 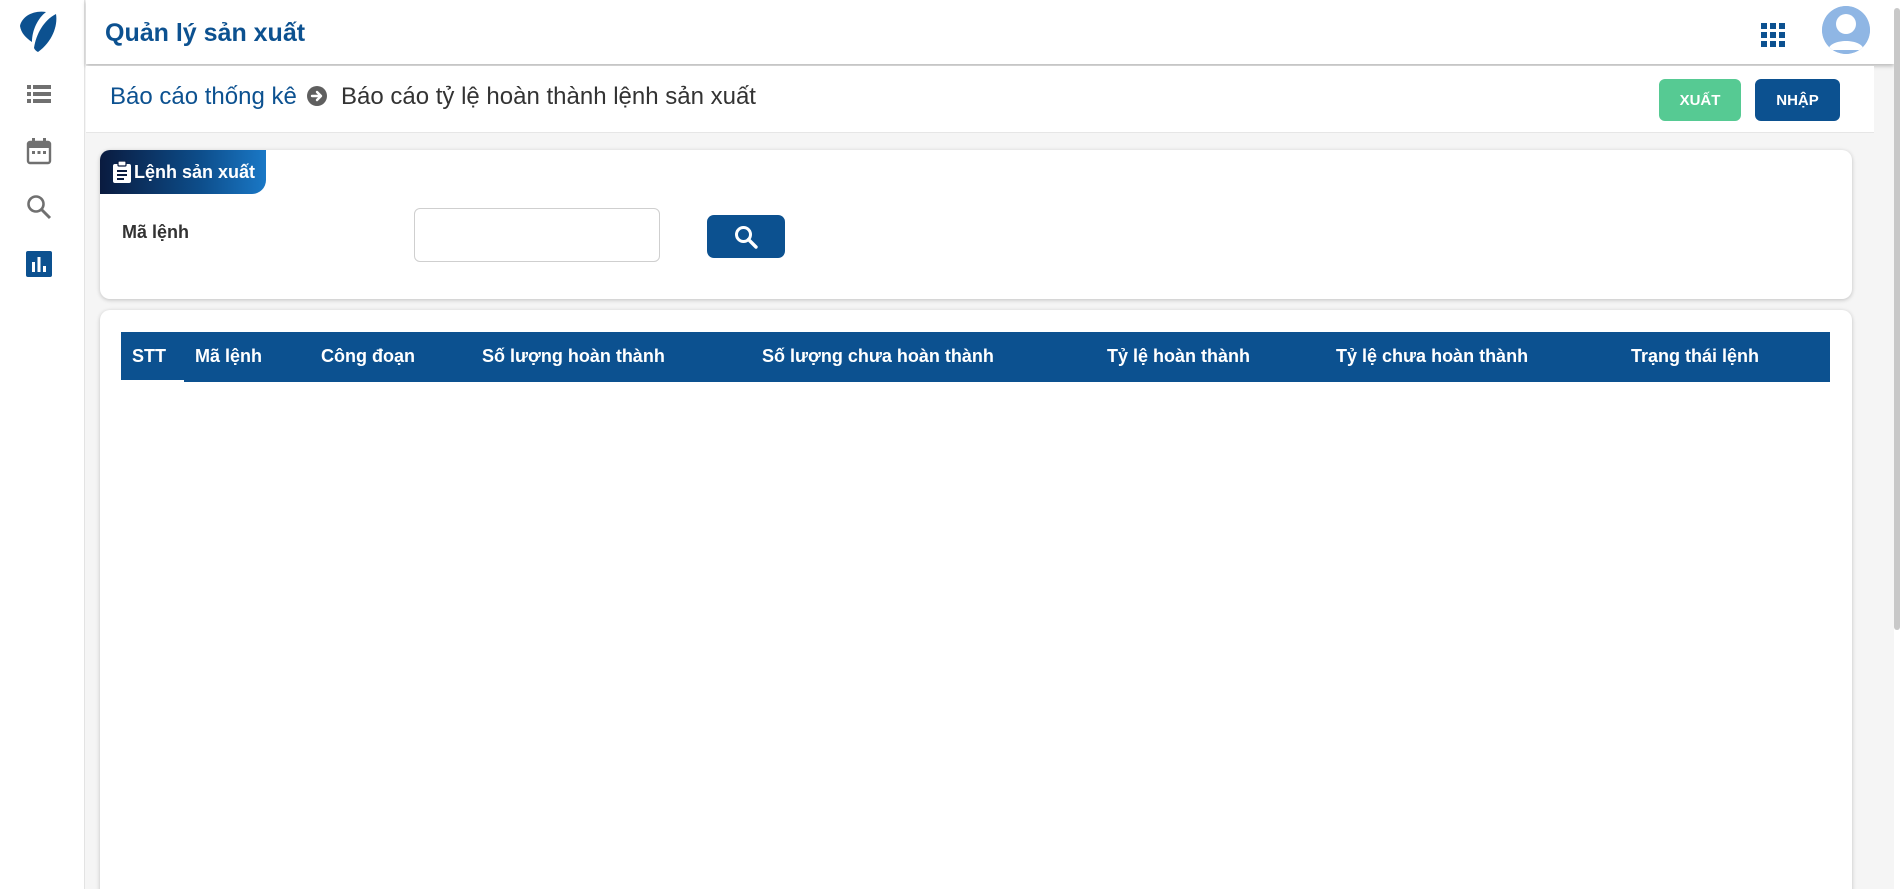 What do you see at coordinates (1432, 356) in the screenshot?
I see `column-header-incomplete-rate: Tỷ lệ chưa hoàn thành` at bounding box center [1432, 356].